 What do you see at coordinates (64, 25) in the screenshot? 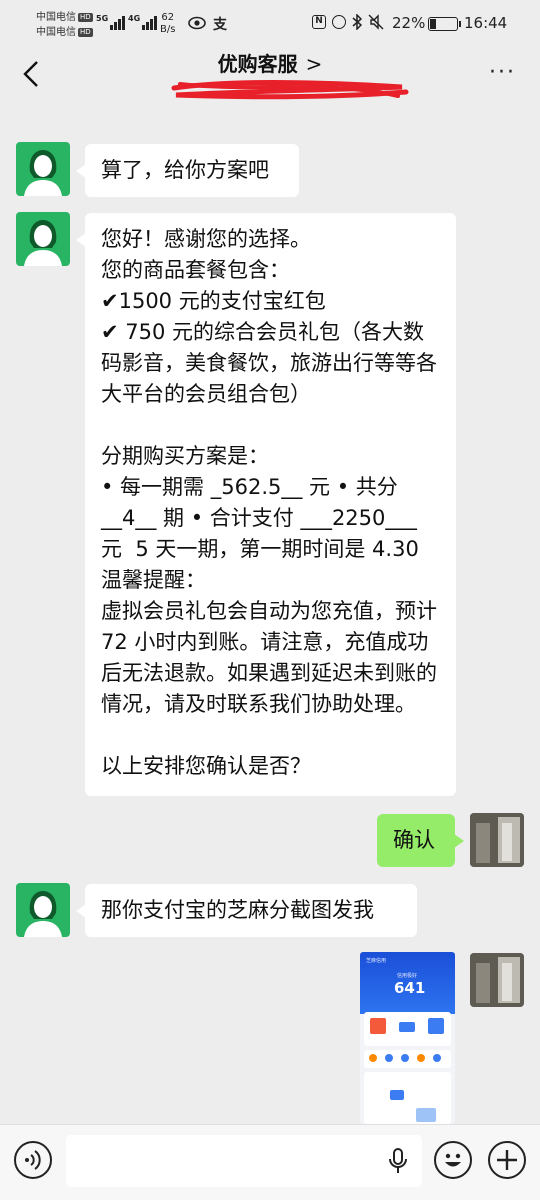
I see `carrier-info: 中国电信 HD 中国电信 HD` at bounding box center [64, 25].